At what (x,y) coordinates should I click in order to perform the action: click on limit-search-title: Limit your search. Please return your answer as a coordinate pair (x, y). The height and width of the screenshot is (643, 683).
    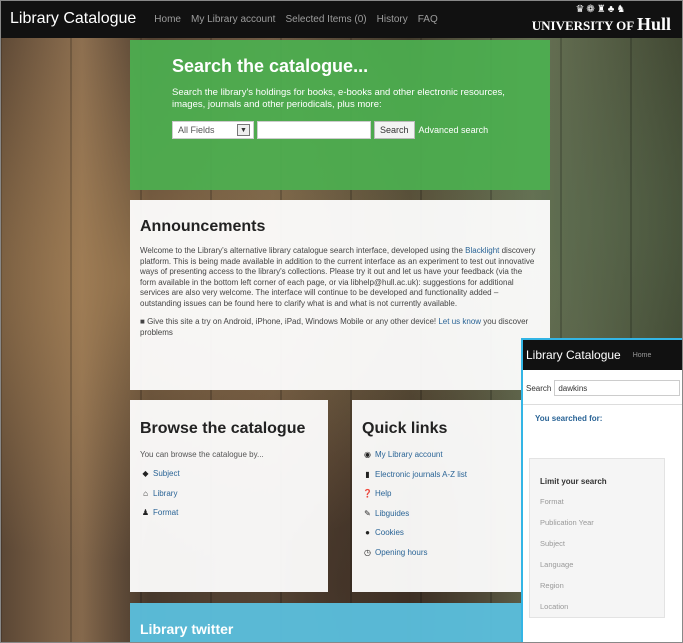
    Looking at the image, I should click on (573, 481).